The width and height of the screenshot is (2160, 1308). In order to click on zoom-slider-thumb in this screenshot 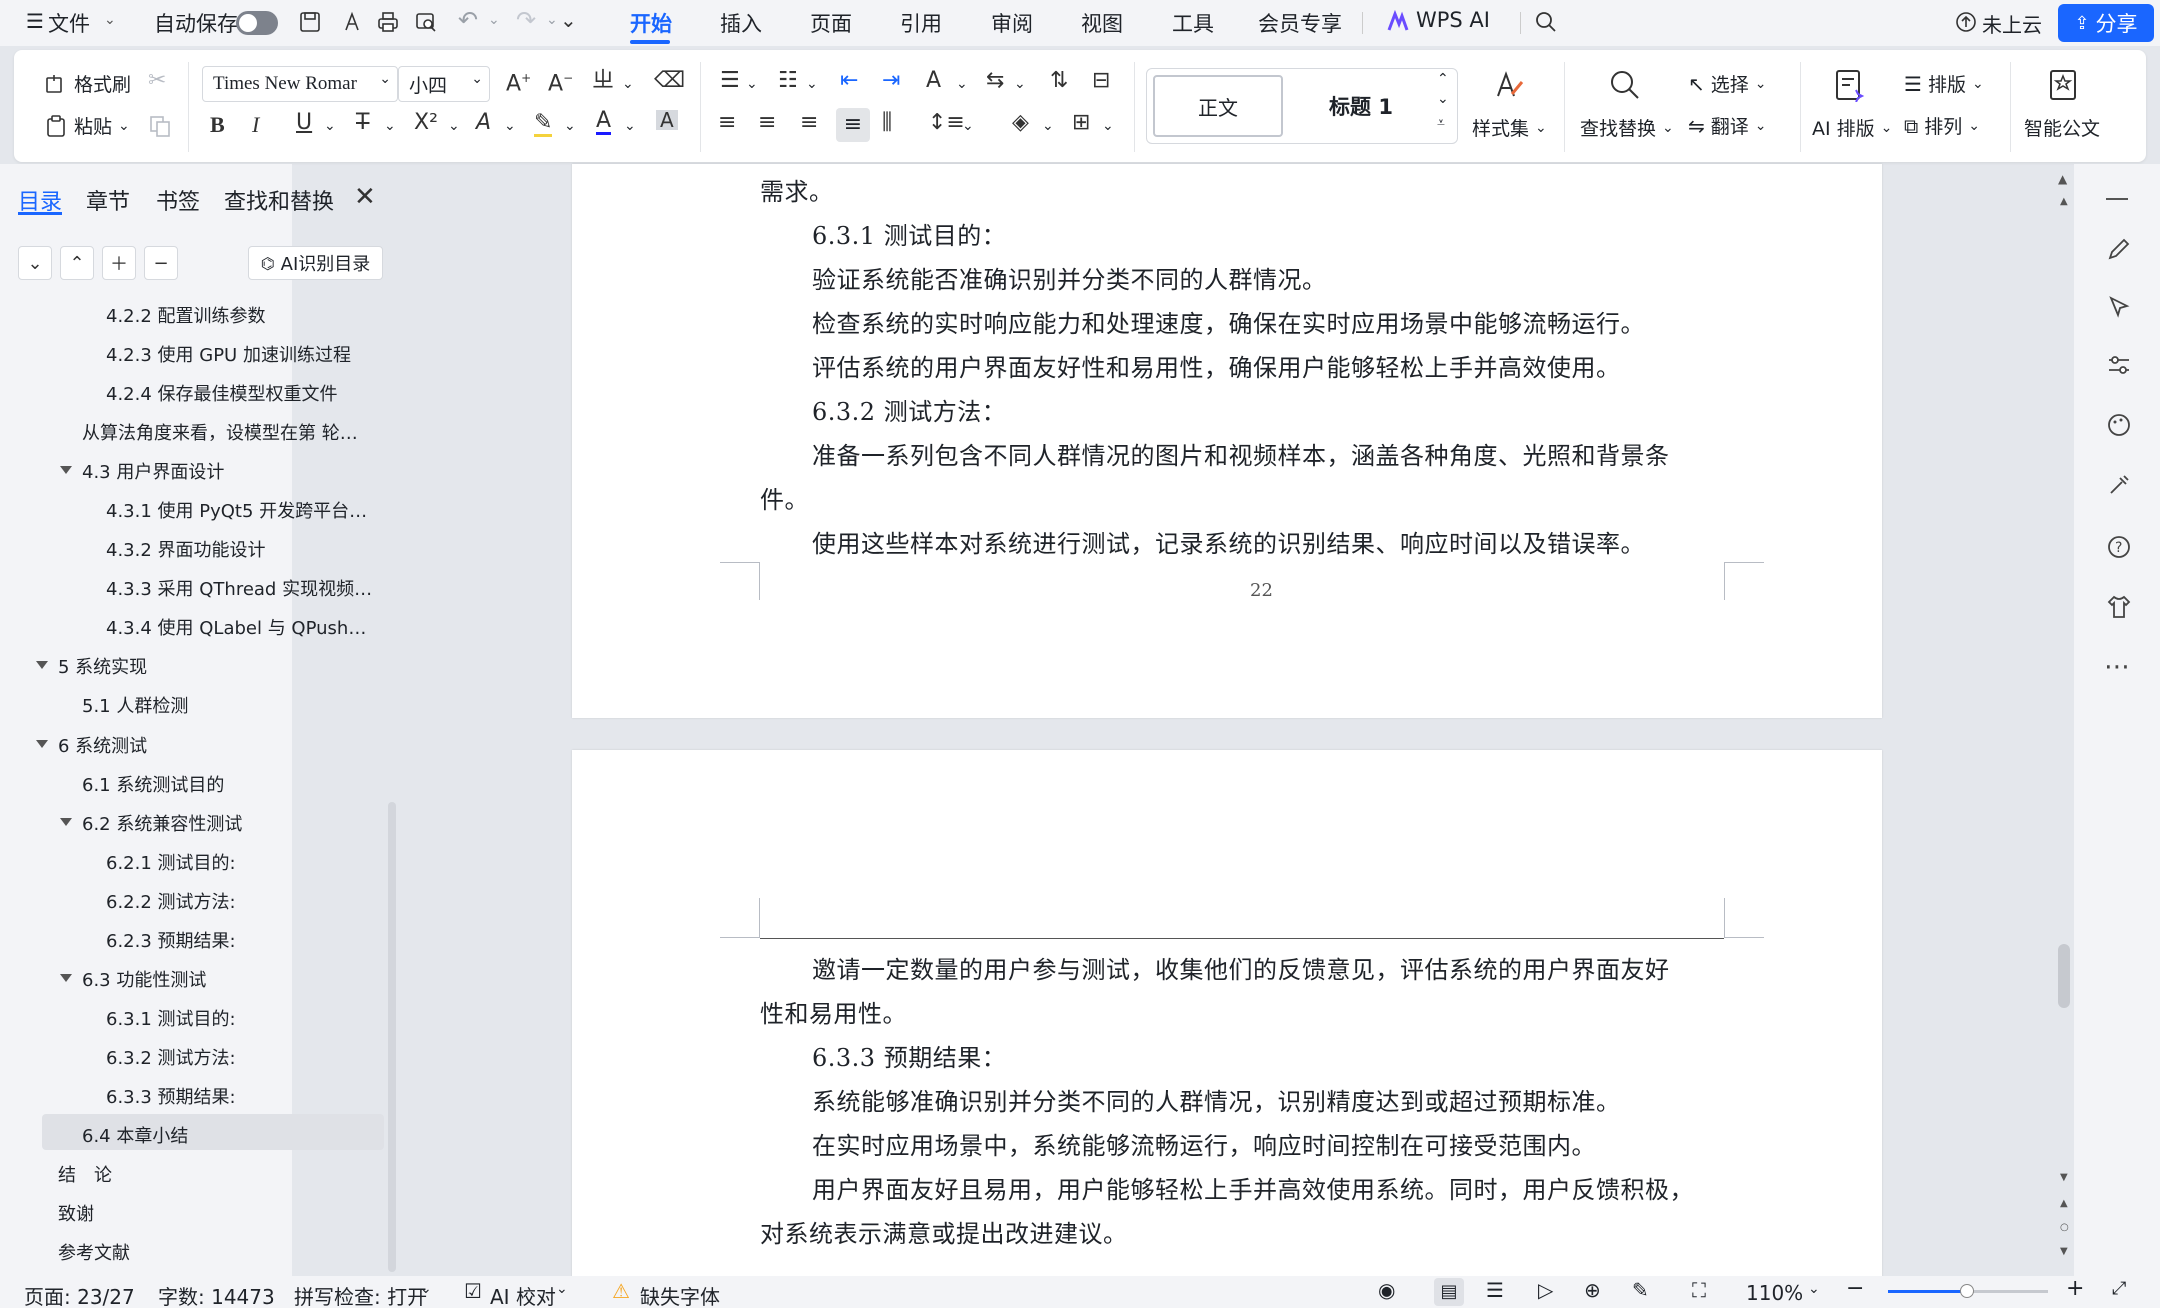, I will do `click(1967, 1291)`.